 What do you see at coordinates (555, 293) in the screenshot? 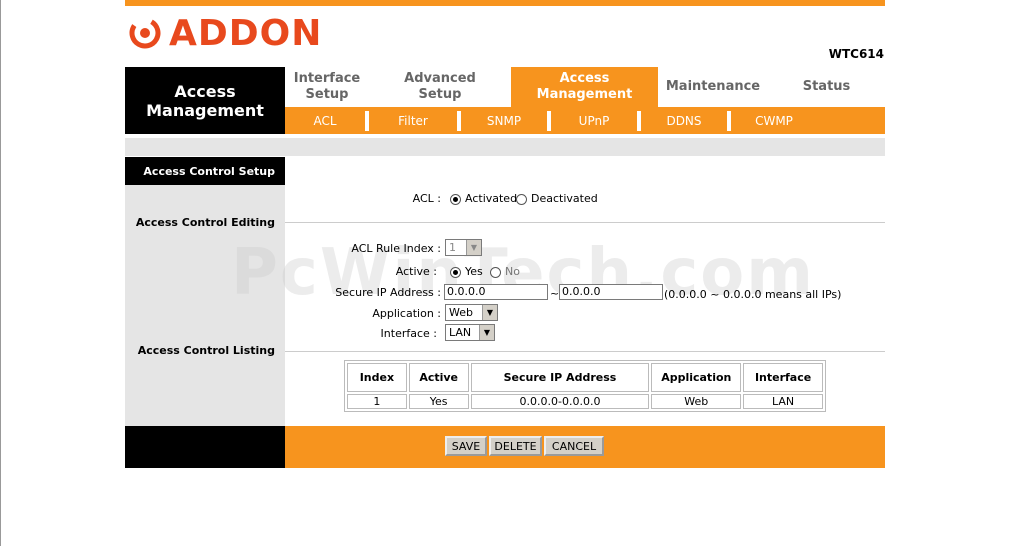
I see `ip-range-tilde: ~` at bounding box center [555, 293].